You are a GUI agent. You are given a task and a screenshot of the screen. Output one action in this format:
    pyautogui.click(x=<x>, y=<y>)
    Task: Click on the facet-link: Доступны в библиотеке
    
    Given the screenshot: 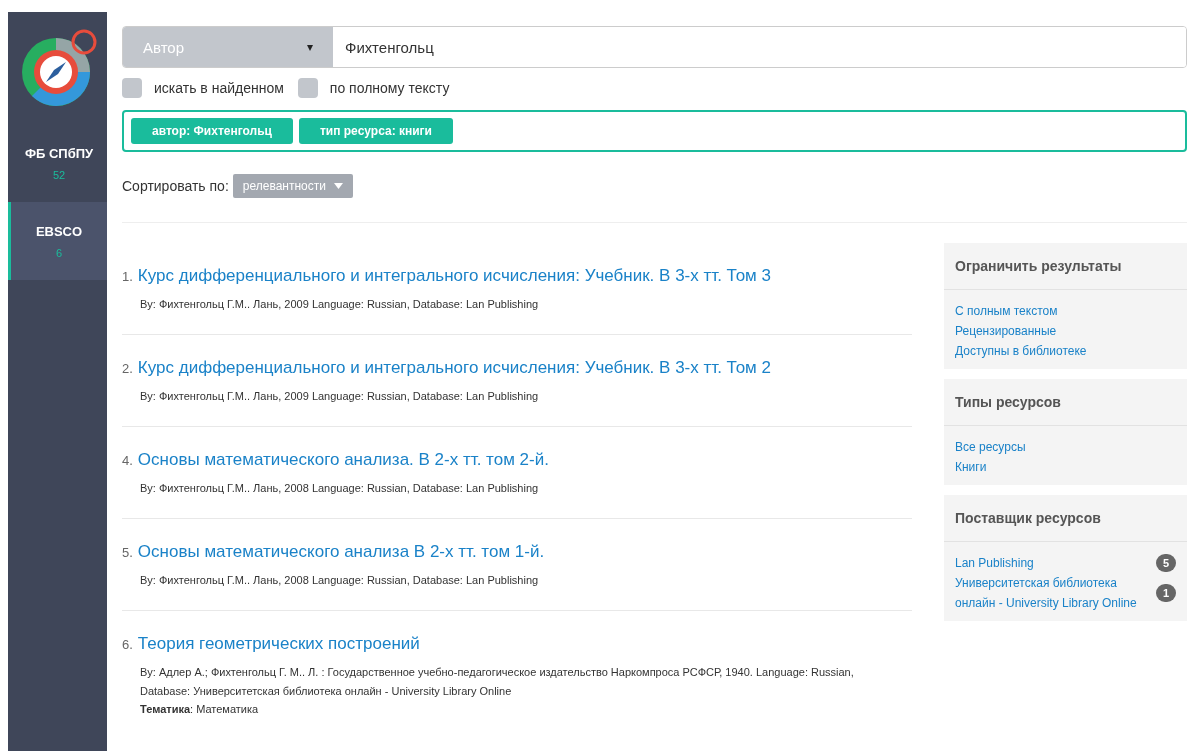 What is the action you would take?
    pyautogui.click(x=1021, y=351)
    